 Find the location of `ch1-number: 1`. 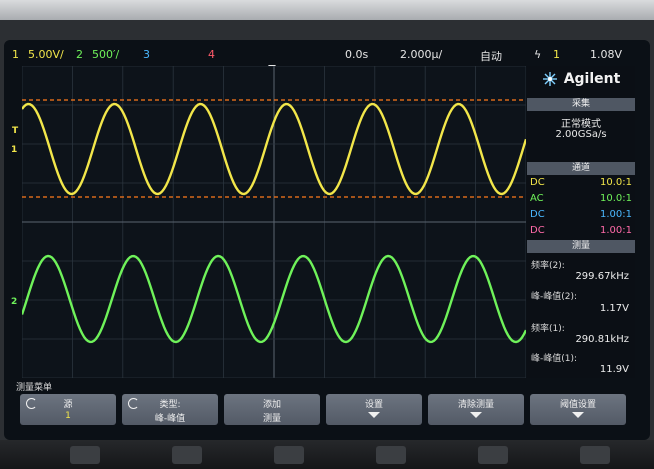

ch1-number: 1 is located at coordinates (15, 54).